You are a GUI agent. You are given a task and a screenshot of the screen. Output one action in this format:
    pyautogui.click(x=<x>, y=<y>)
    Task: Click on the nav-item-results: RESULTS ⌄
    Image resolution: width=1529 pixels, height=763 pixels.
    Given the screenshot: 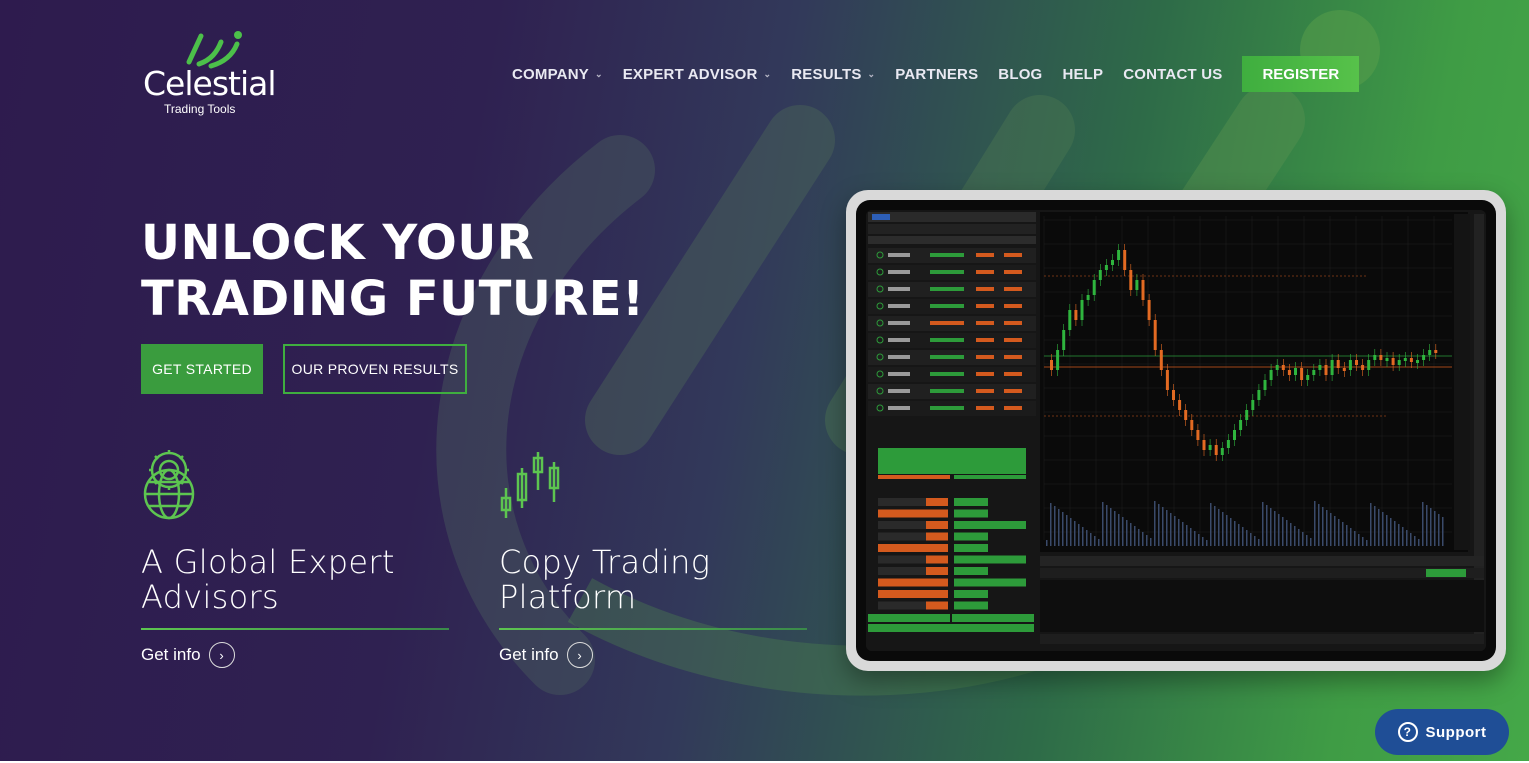 What is the action you would take?
    pyautogui.click(x=833, y=74)
    